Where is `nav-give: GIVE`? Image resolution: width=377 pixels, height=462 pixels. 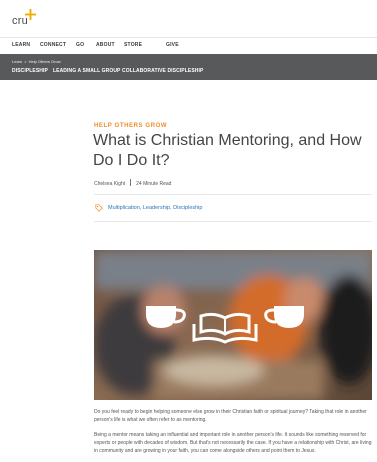 nav-give: GIVE is located at coordinates (172, 45).